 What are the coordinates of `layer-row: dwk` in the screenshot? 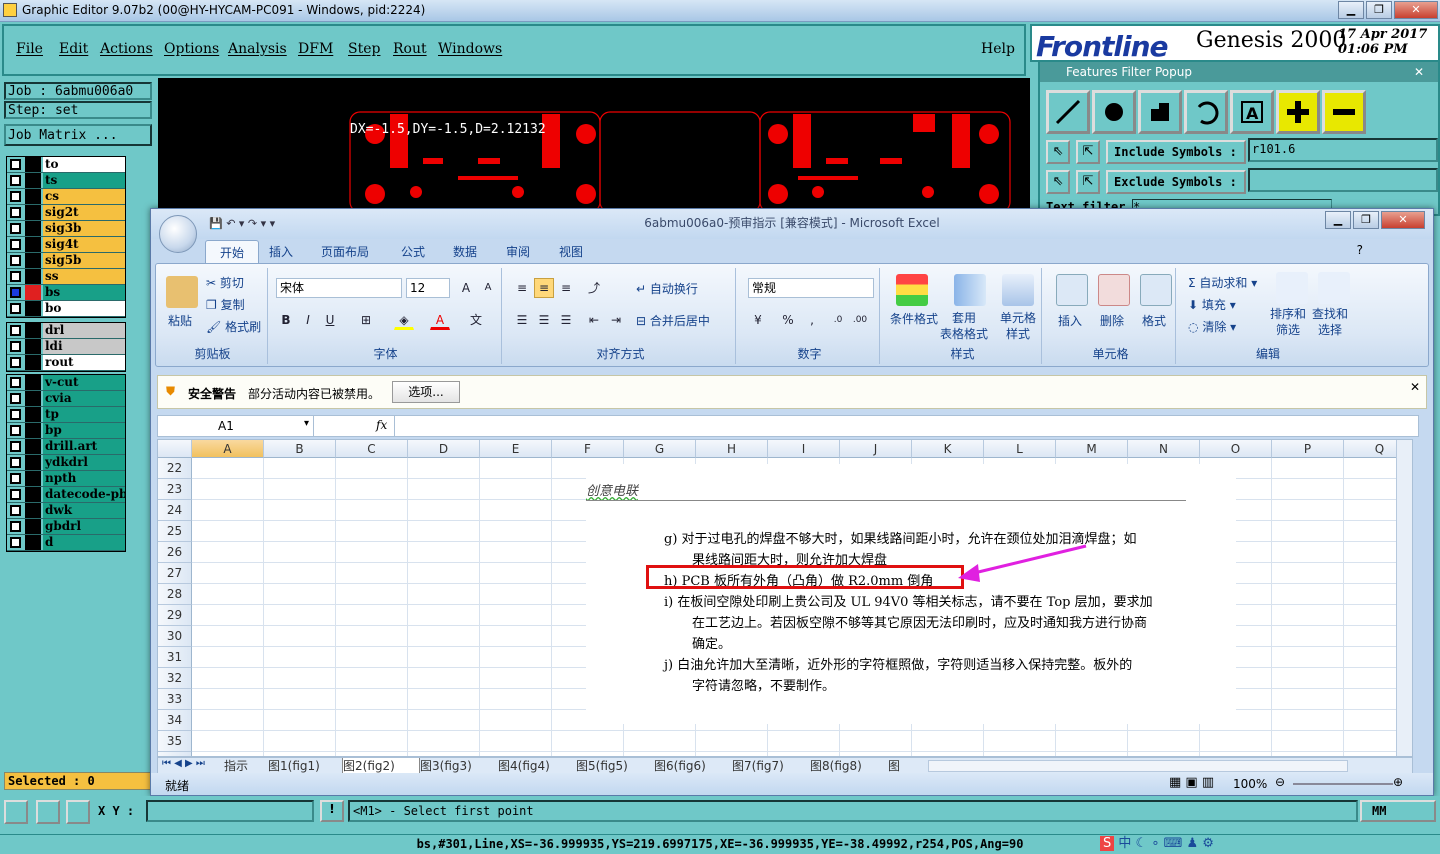 It's located at (66, 511).